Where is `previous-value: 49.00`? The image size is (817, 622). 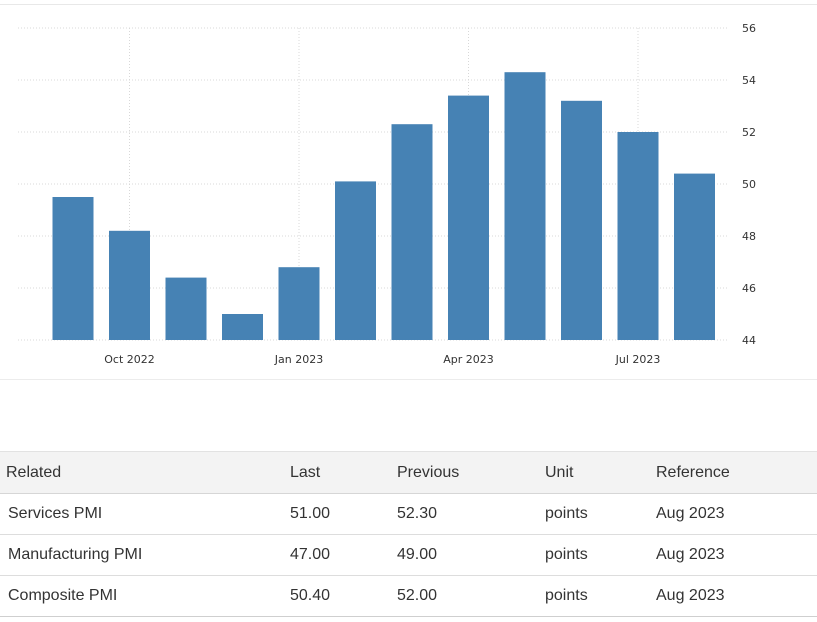 previous-value: 49.00 is located at coordinates (417, 554).